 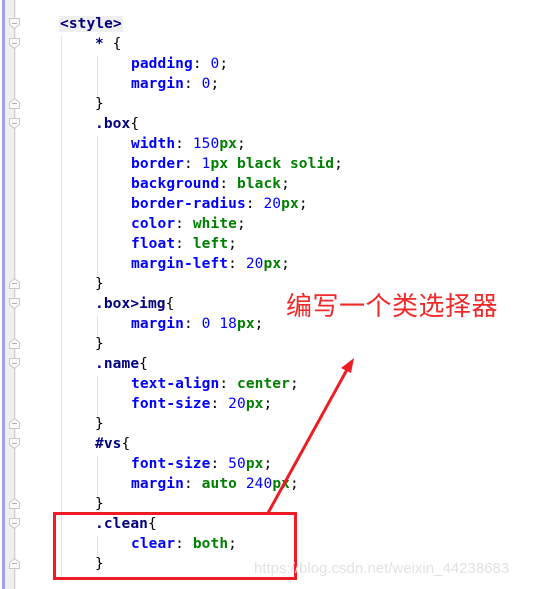 I want to click on annotation-arrow-shaft, so click(x=308, y=439).